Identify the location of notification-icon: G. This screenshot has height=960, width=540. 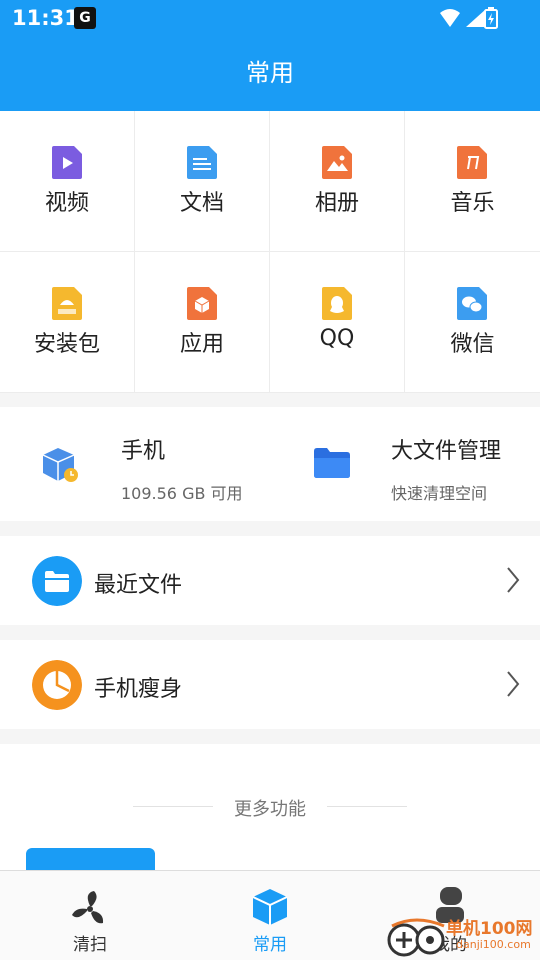
(85, 18).